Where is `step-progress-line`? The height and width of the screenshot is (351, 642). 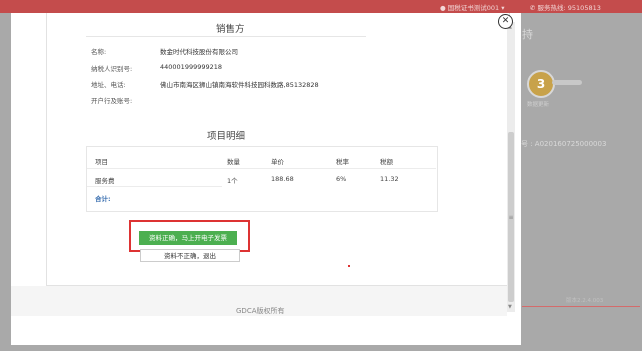
step-progress-line is located at coordinates (567, 82).